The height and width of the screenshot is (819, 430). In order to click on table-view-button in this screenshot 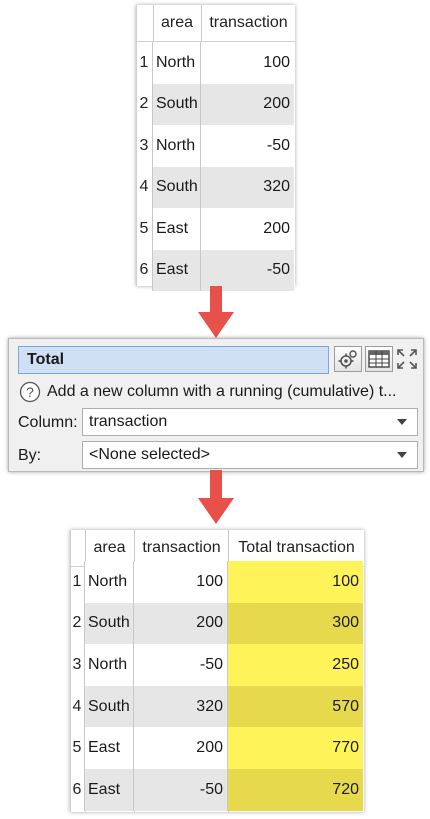, I will do `click(379, 359)`.